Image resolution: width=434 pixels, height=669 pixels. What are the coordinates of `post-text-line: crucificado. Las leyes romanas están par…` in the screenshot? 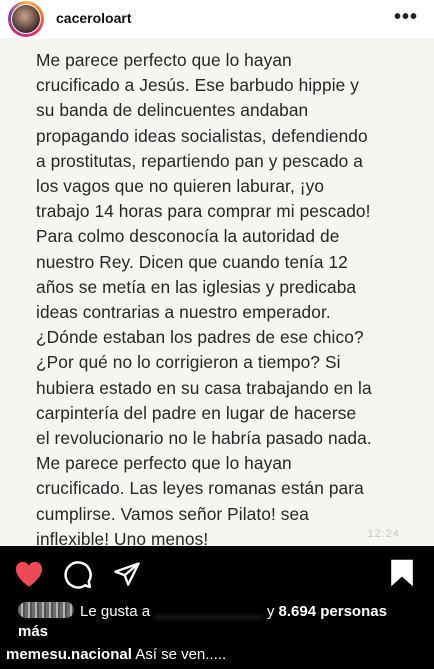 It's located at (200, 488).